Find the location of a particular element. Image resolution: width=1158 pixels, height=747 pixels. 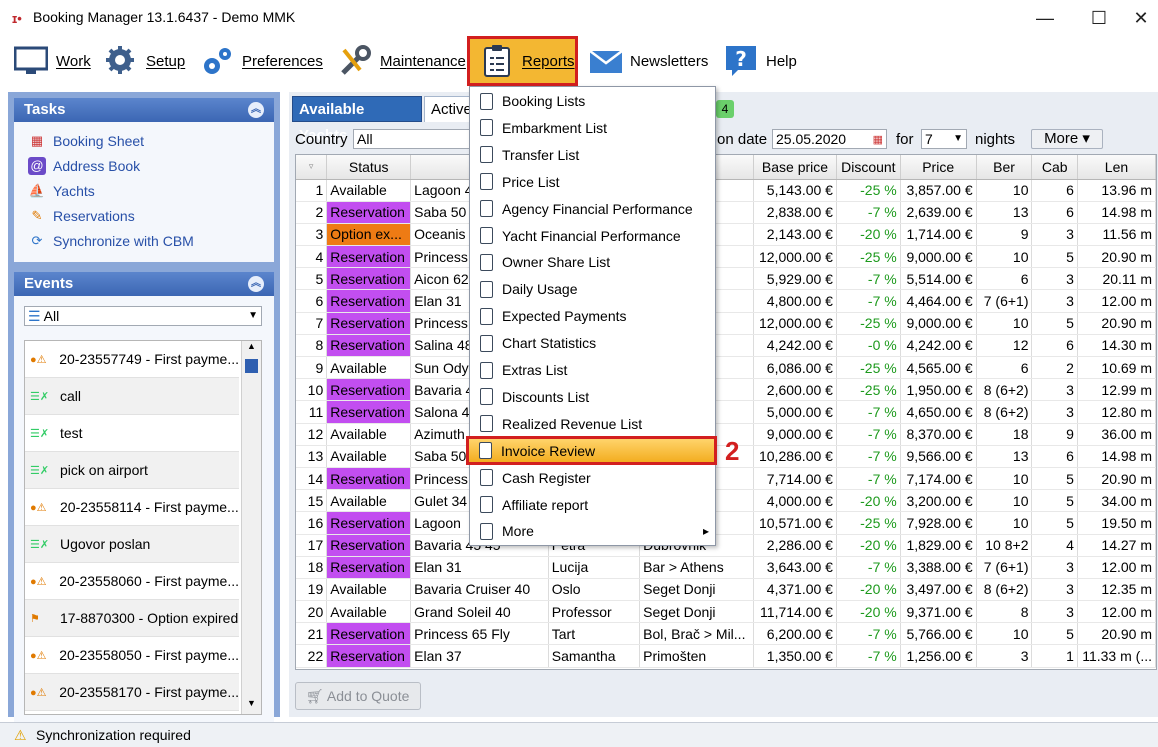

menu-item-embarkment-list: Embarkment List is located at coordinates (592, 128).